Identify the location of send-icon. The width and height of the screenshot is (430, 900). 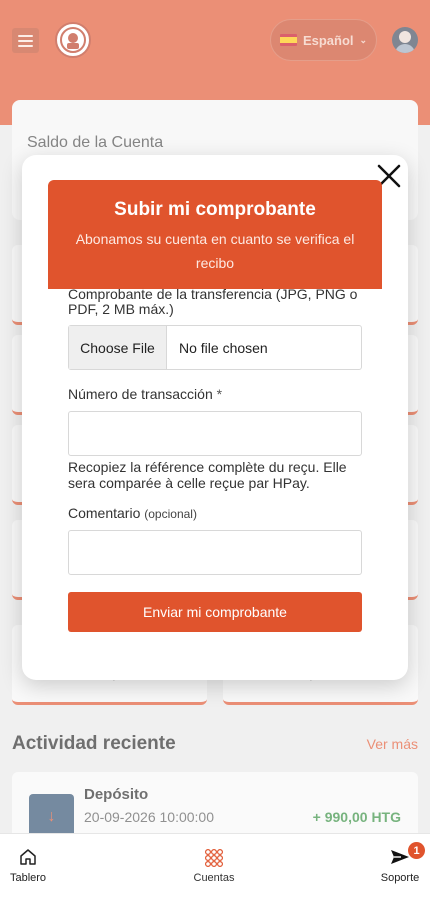
(400, 857).